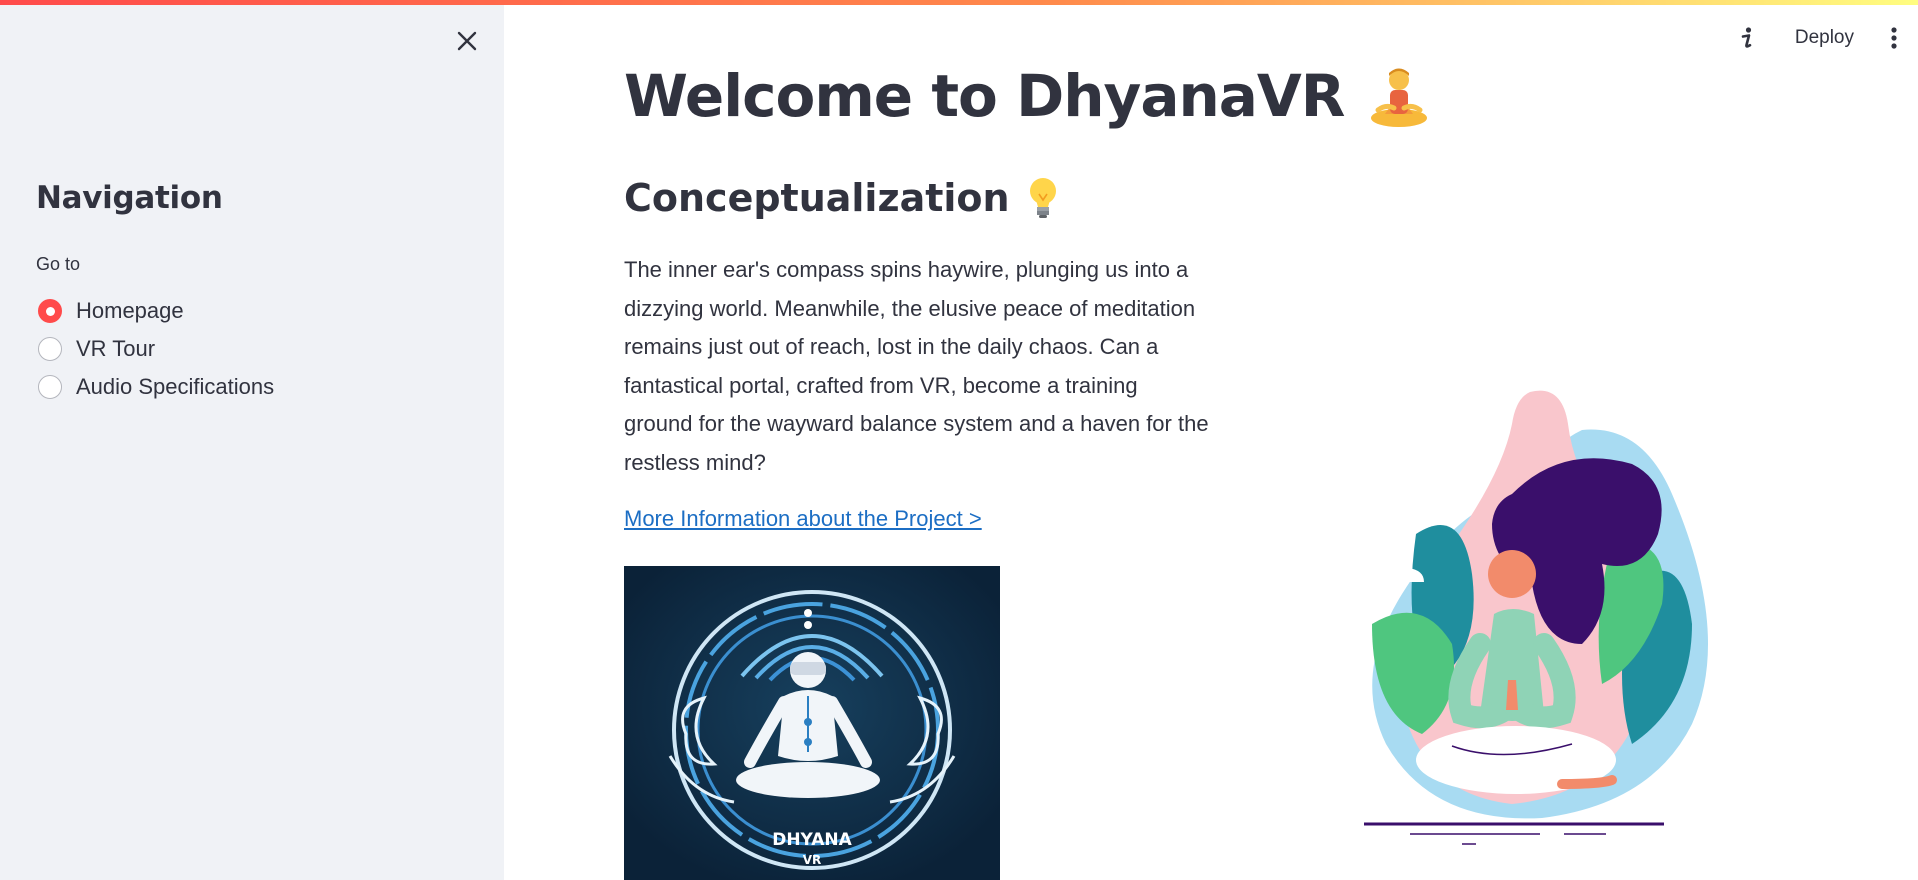 Image resolution: width=1918 pixels, height=880 pixels. What do you see at coordinates (959, 2) in the screenshot?
I see `top-accent-bar` at bounding box center [959, 2].